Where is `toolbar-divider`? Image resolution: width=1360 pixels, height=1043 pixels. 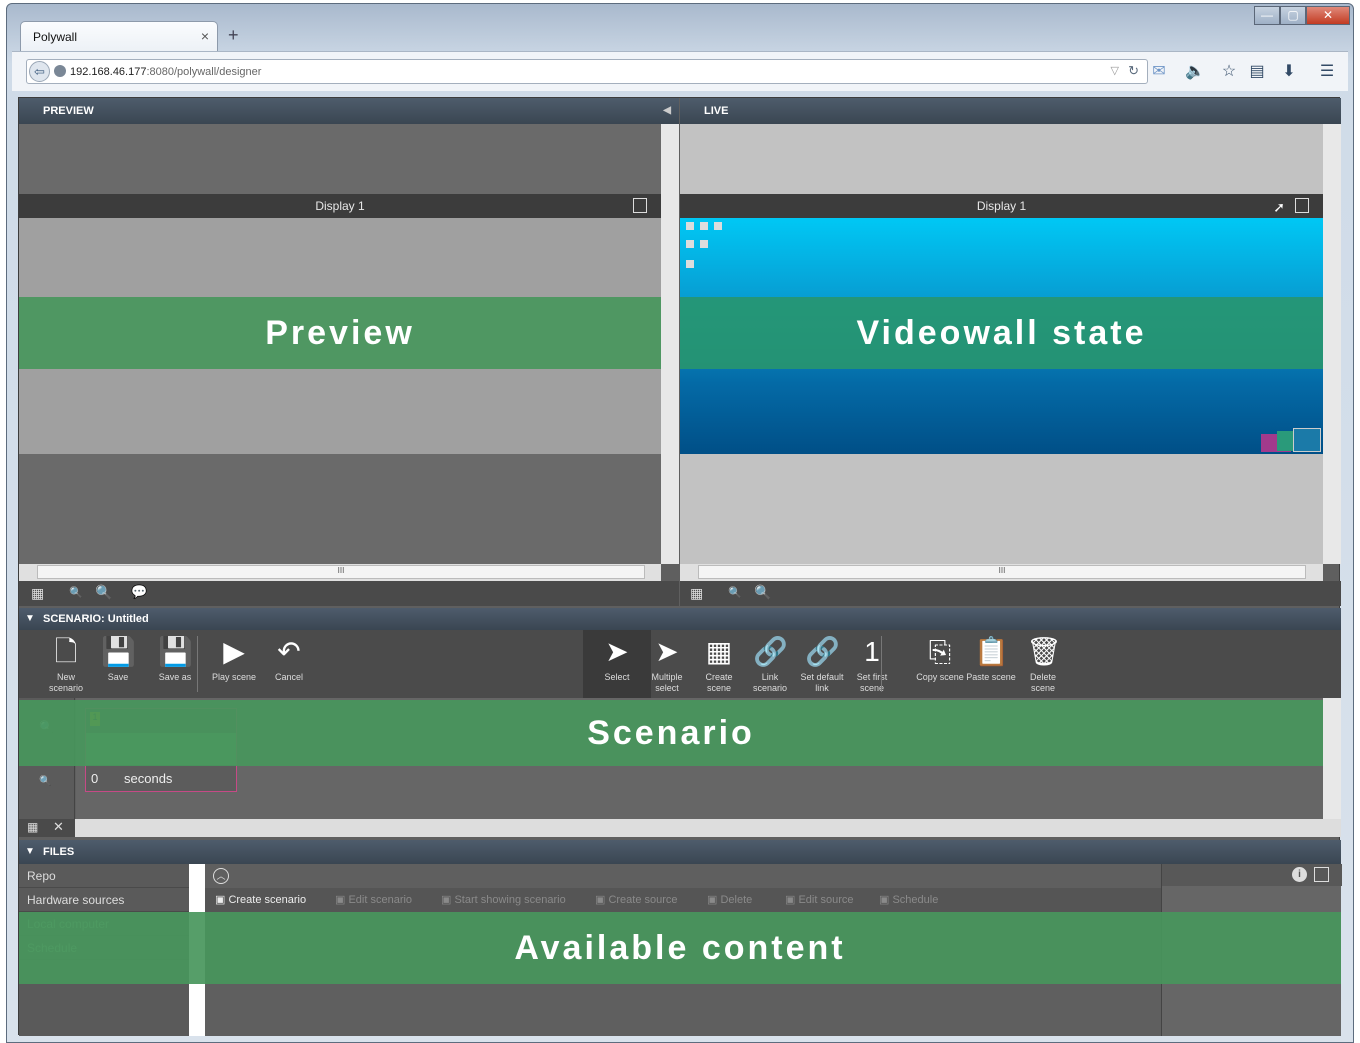
toolbar-divider is located at coordinates (881, 664).